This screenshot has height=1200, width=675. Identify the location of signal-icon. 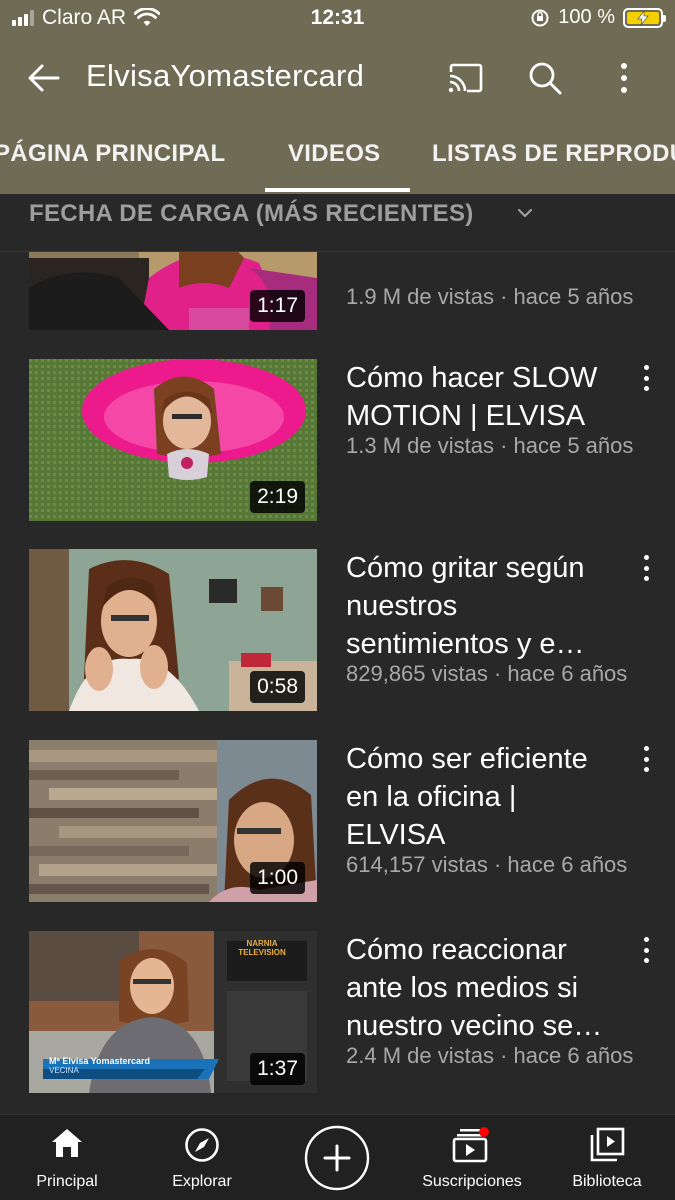
(23, 18).